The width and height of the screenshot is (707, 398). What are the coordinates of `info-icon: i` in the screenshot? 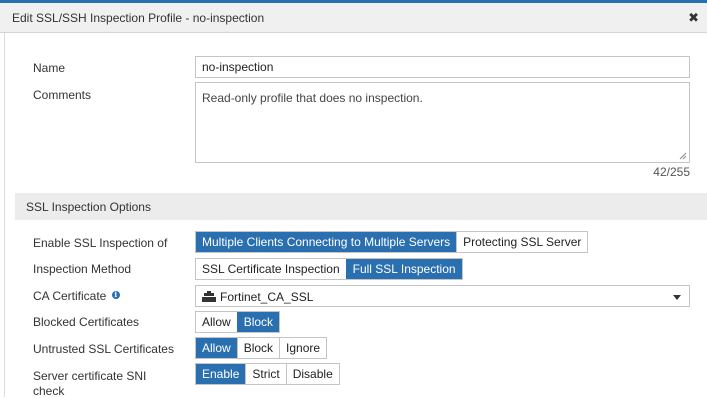 It's located at (115, 295).